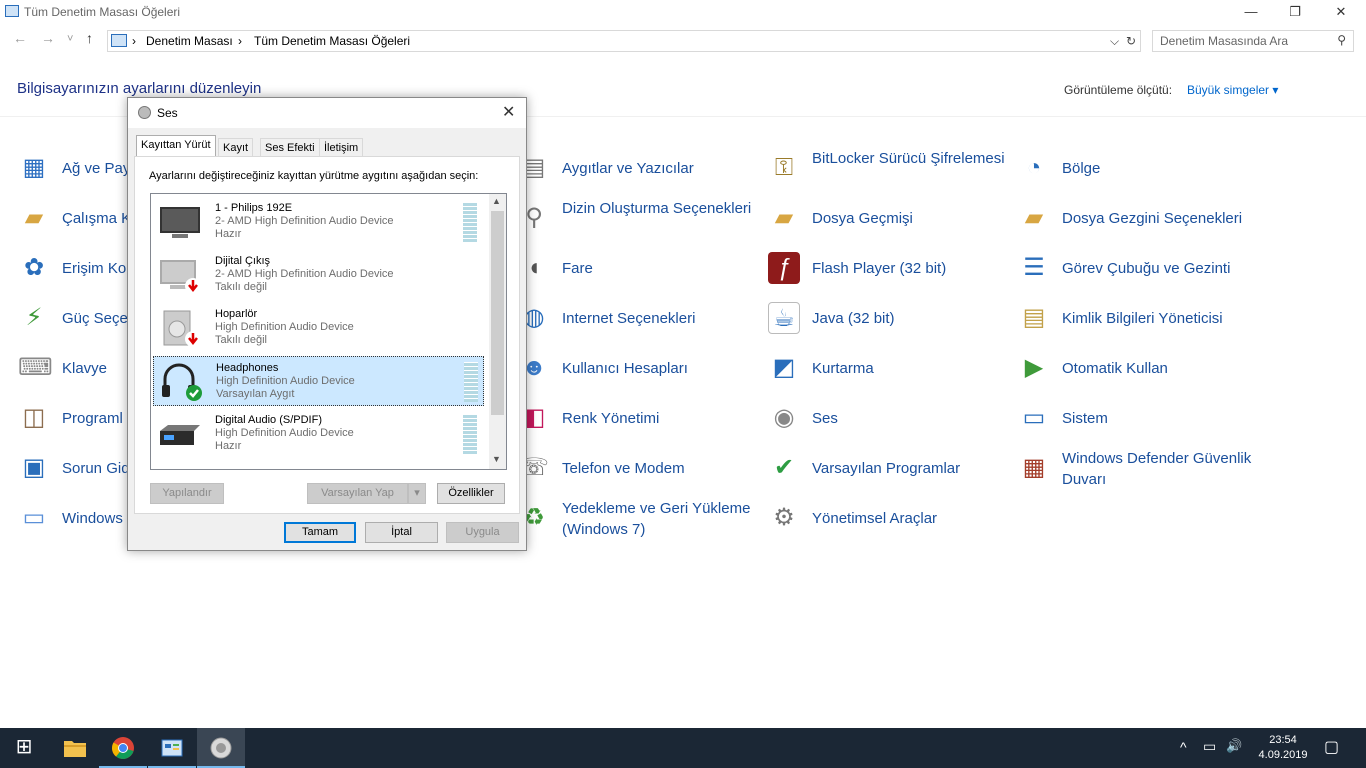 This screenshot has height=768, width=1366. What do you see at coordinates (284, 433) in the screenshot?
I see `device-description: High Definition Audio Device` at bounding box center [284, 433].